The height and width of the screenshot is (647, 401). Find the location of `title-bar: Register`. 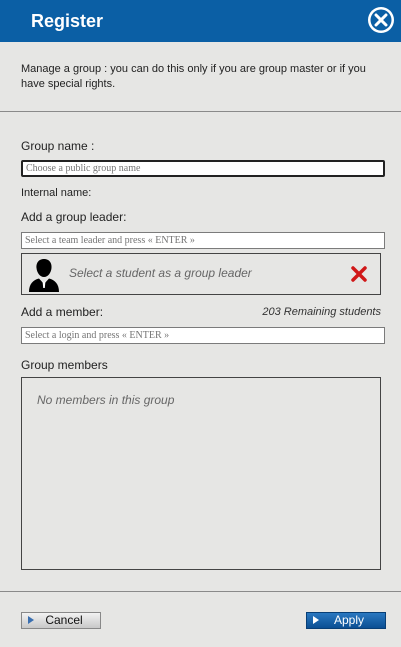

title-bar: Register is located at coordinates (200, 21).